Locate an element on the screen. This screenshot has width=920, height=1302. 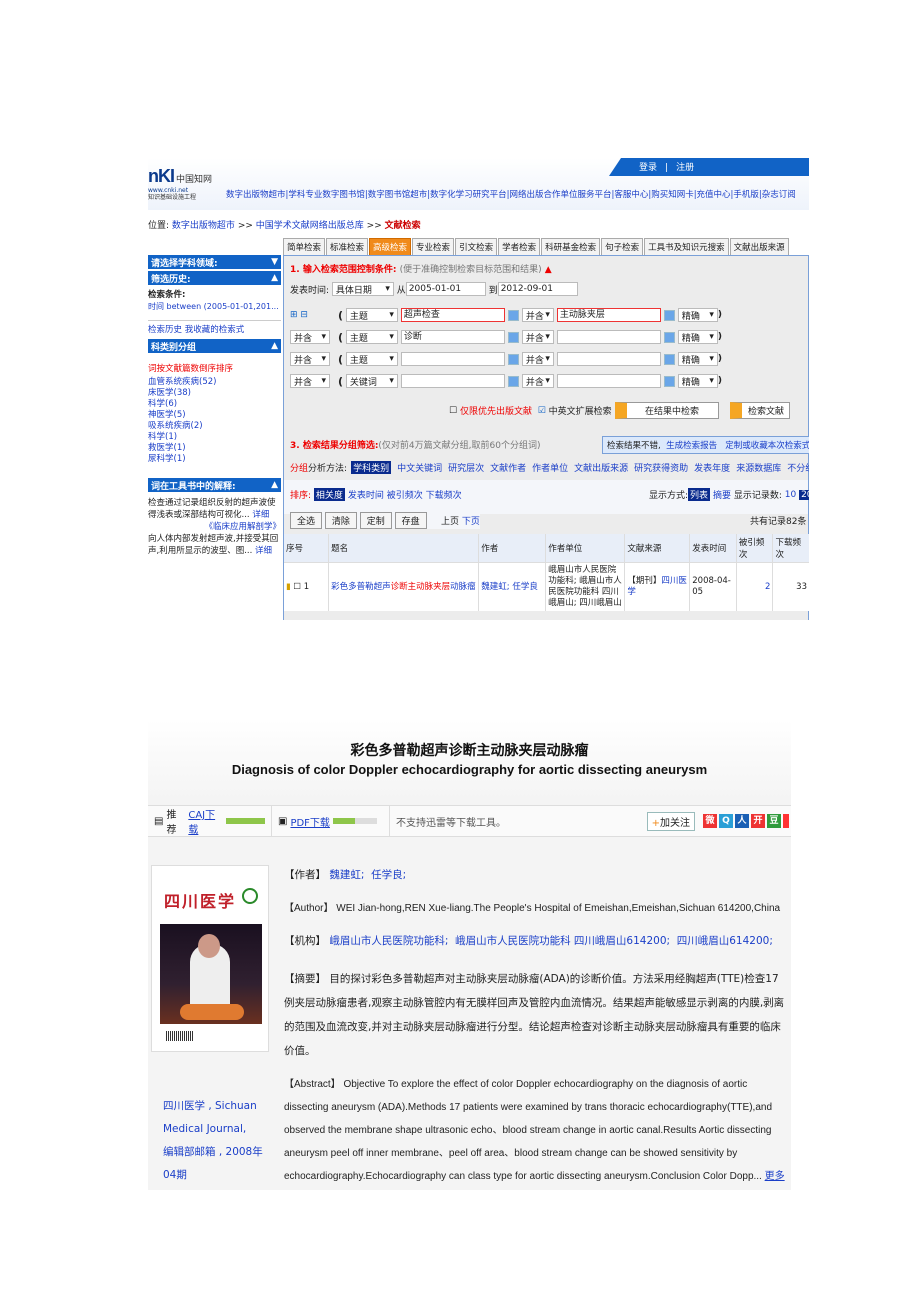
group-header: 科类别分组 ▲ is located at coordinates (214, 346).